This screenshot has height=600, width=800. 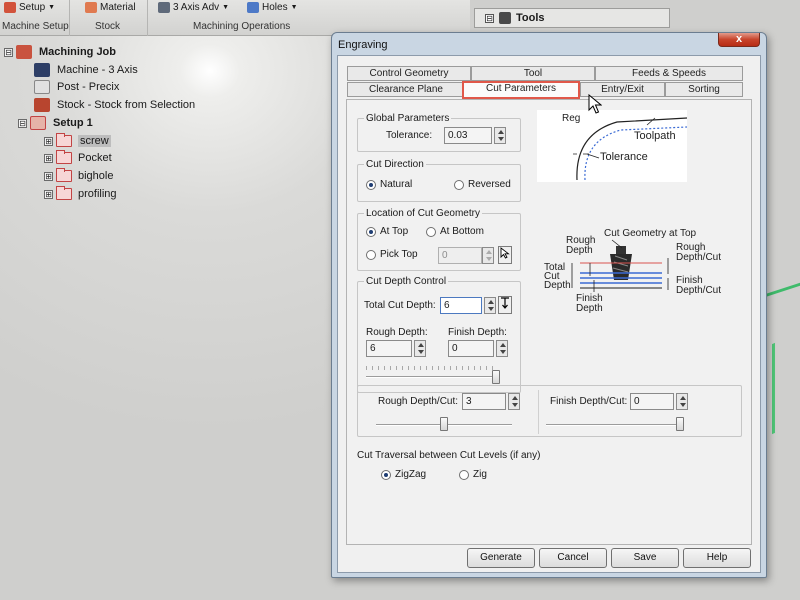 I want to click on region-label: Reg, so click(x=571, y=118).